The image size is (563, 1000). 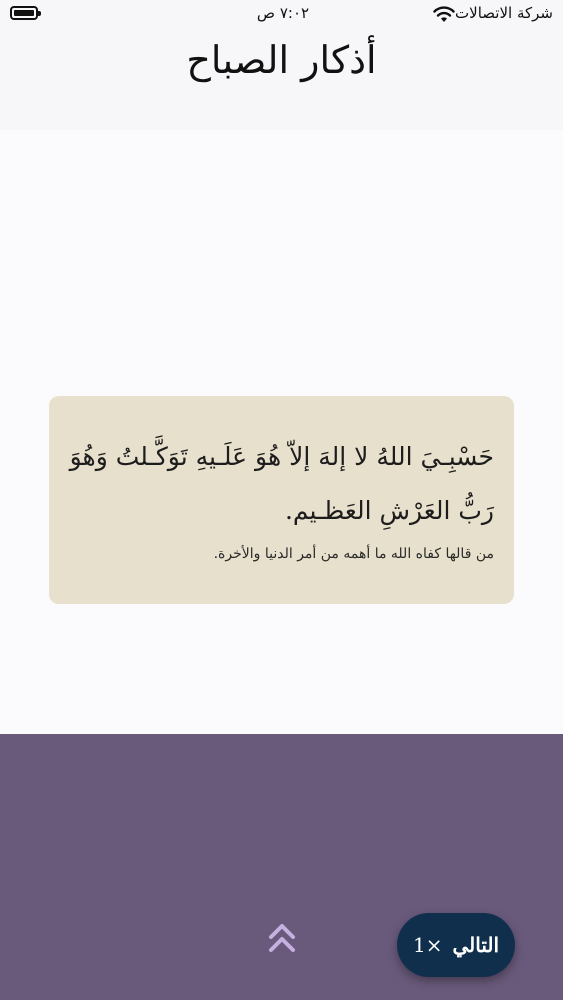 I want to click on status-time: ٧:٠٢ ص, so click(x=283, y=13).